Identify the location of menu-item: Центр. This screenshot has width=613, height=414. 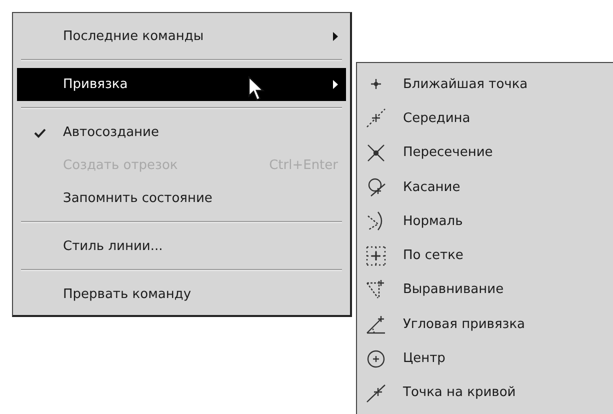
(485, 358).